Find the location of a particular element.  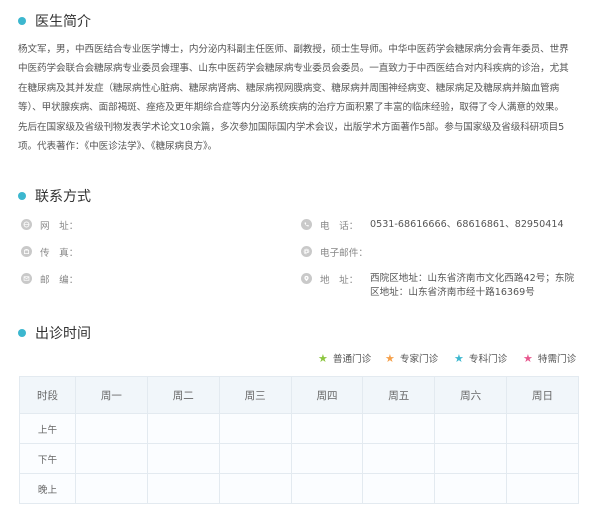

fax-icon is located at coordinates (26, 251).